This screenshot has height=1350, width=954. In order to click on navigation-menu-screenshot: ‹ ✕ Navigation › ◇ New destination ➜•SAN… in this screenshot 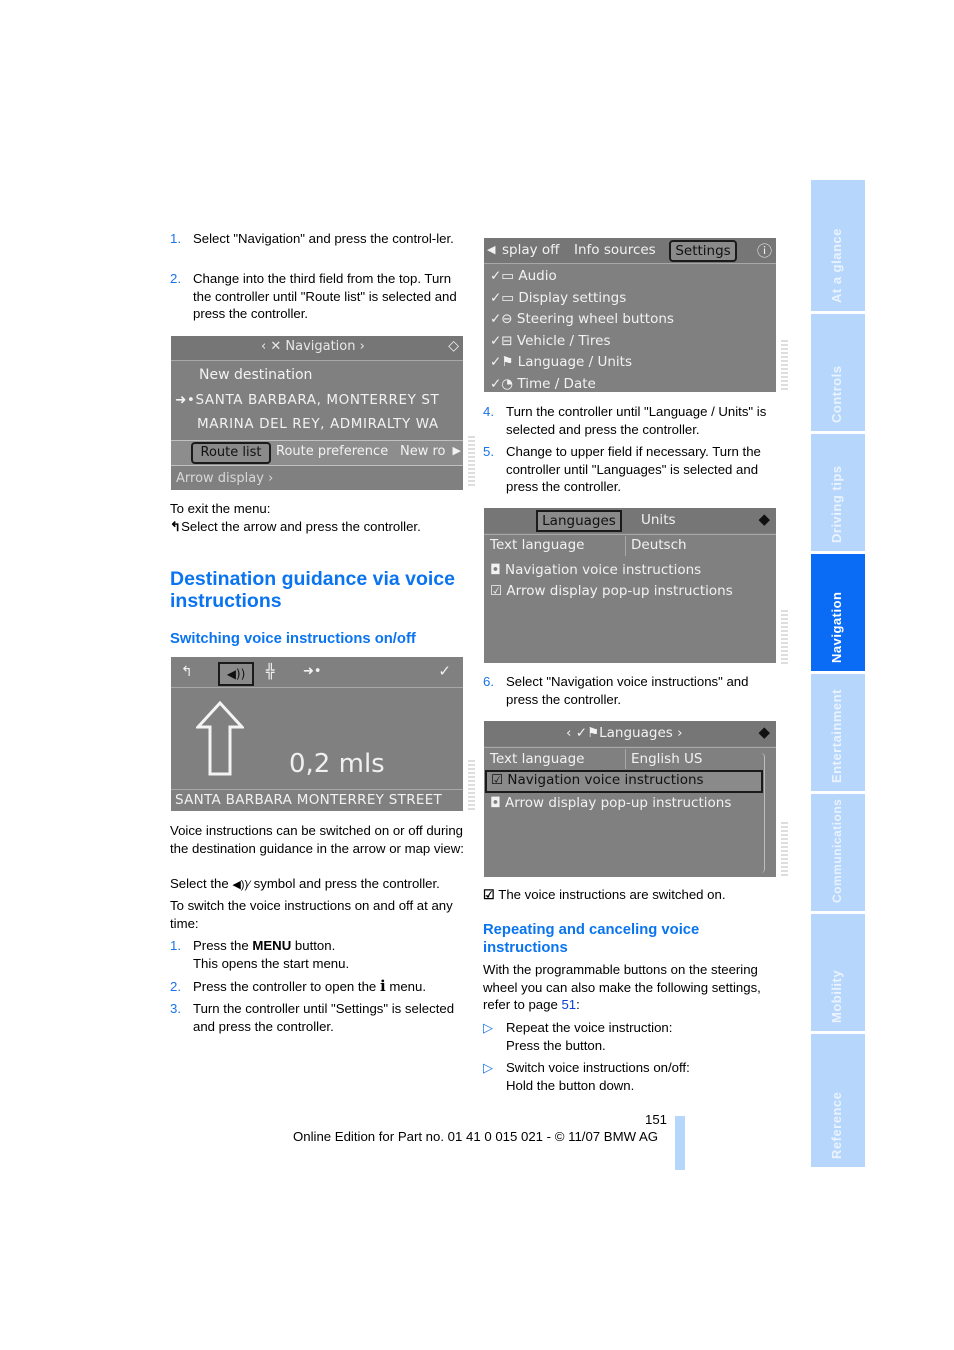, I will do `click(317, 413)`.